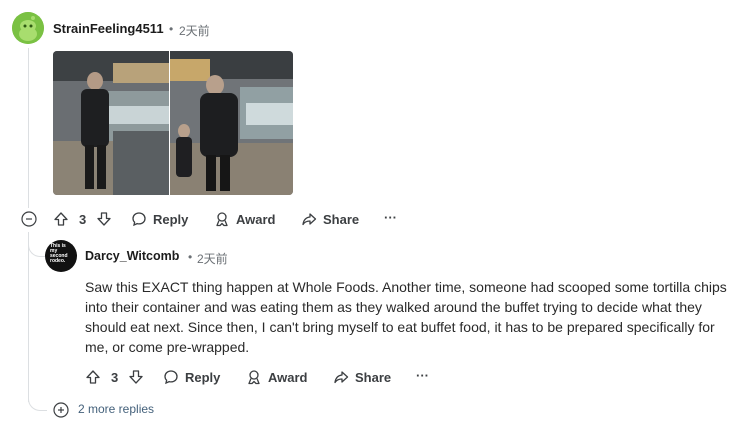  I want to click on comment-author: StrainFeeling4511, so click(108, 28).